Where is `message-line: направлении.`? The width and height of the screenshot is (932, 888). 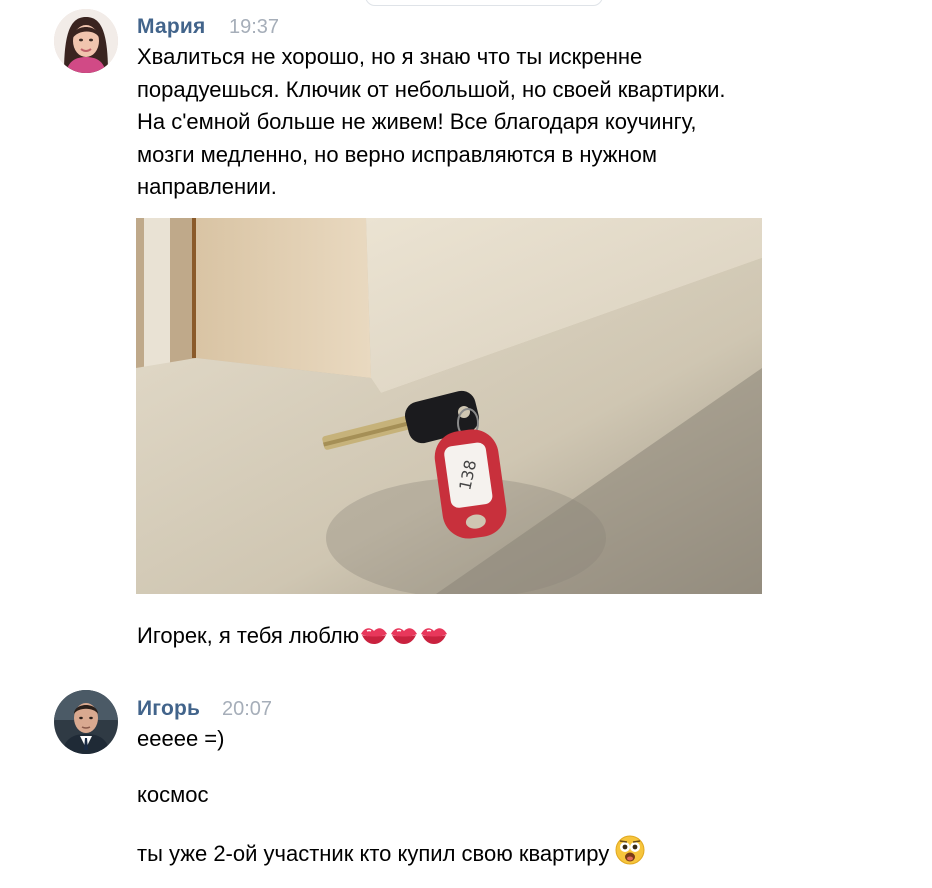 message-line: направлении. is located at coordinates (207, 186).